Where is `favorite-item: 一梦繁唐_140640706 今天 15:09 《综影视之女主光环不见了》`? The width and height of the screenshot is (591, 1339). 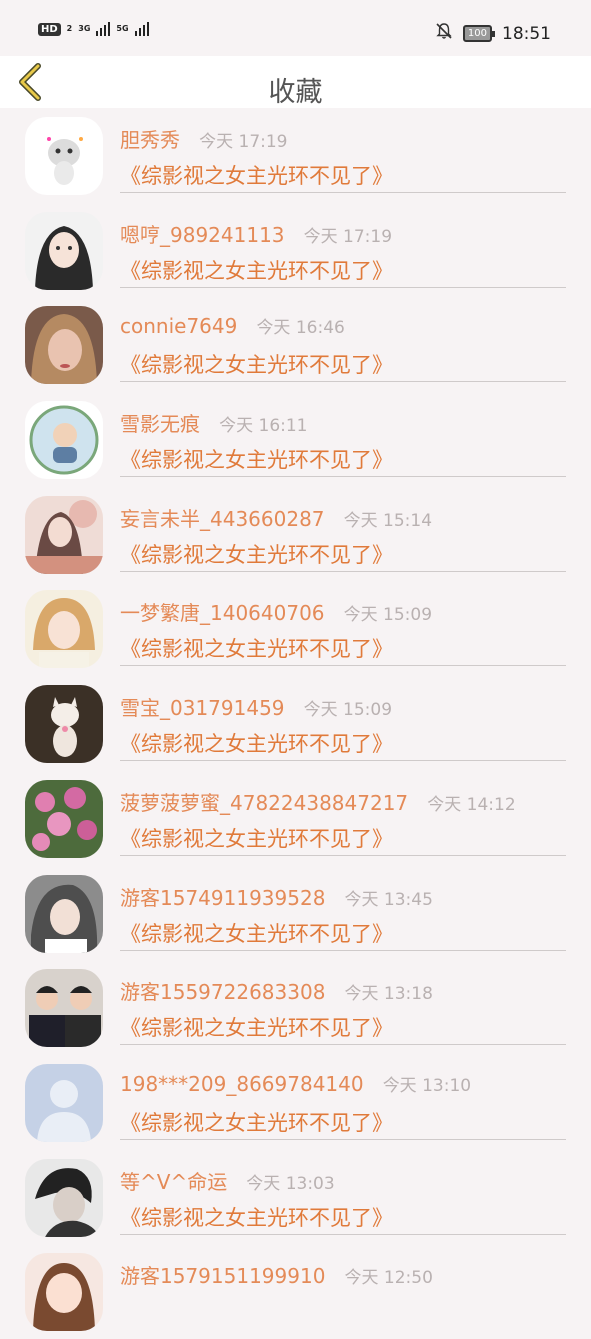 favorite-item: 一梦繁唐_140640706 今天 15:09 《综影视之女主光环不见了》 is located at coordinates (295, 628).